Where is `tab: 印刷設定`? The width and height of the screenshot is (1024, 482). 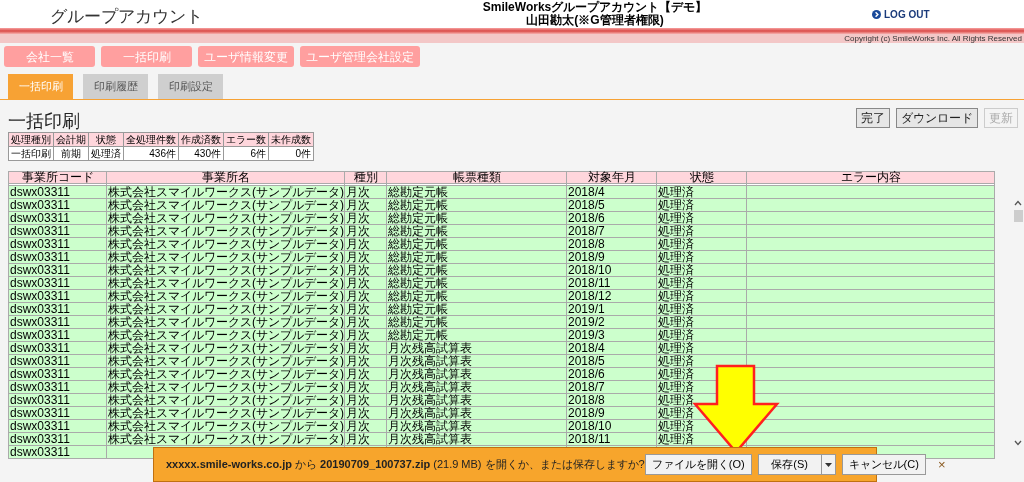
tab: 印刷設定 is located at coordinates (190, 86).